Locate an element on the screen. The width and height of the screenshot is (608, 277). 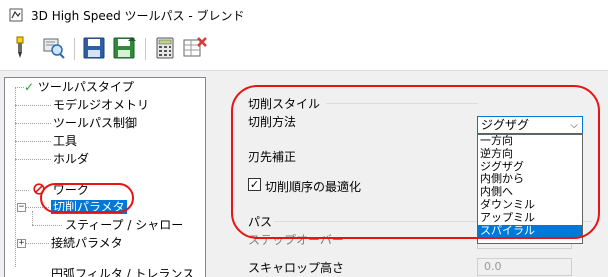
save-as-icon is located at coordinates (125, 49).